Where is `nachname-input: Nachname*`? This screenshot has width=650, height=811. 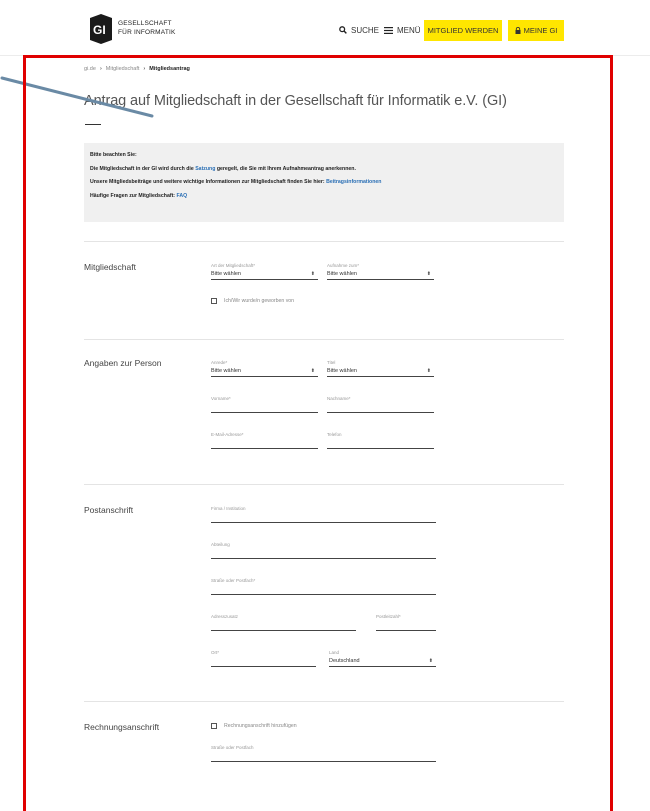 nachname-input: Nachname* is located at coordinates (380, 404).